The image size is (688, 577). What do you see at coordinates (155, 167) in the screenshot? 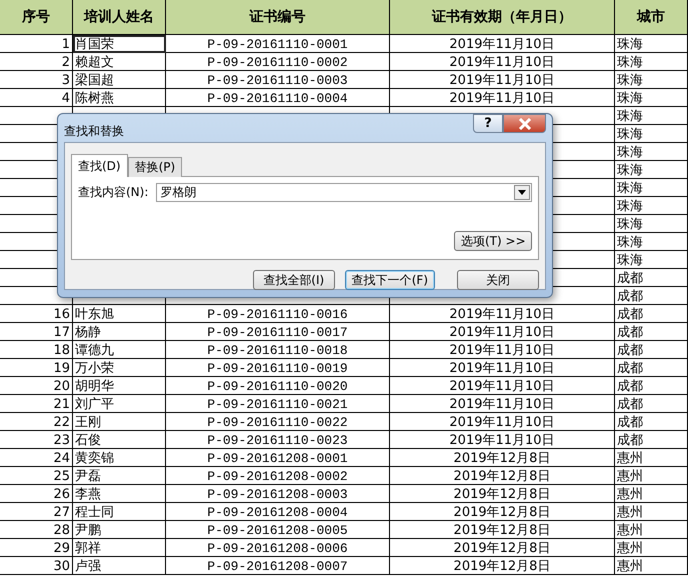
I see `dialog-tab: 替换(P)` at bounding box center [155, 167].